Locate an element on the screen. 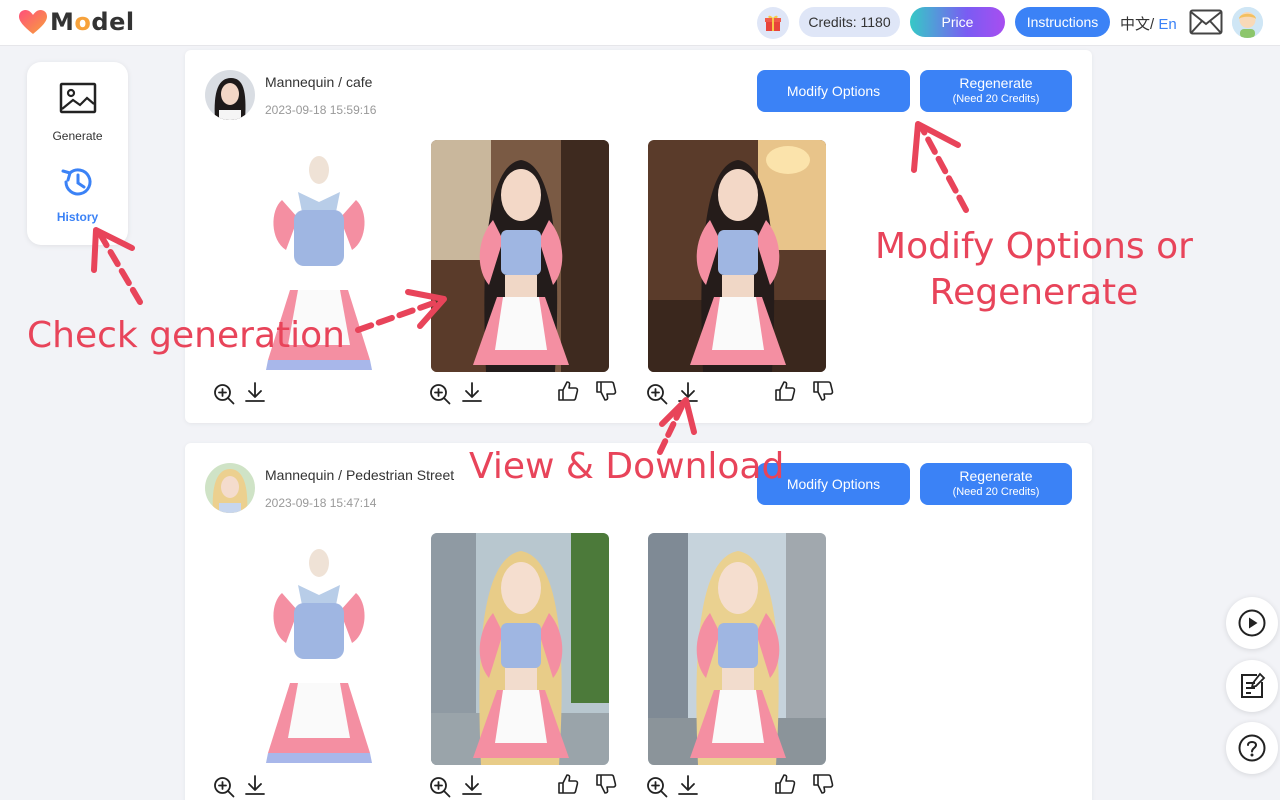  help-question-icon is located at coordinates (1252, 748).